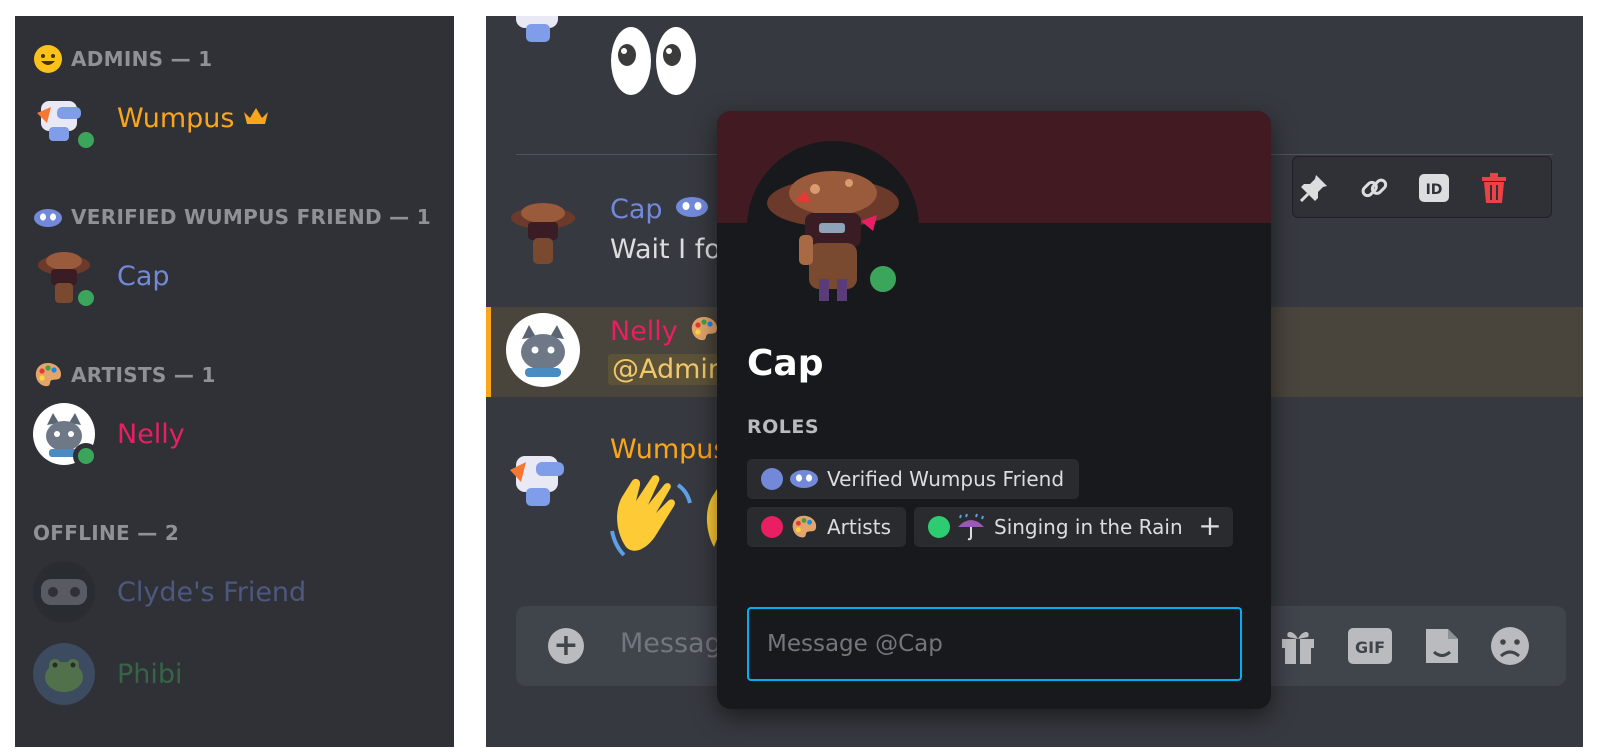 The height and width of the screenshot is (755, 1600). What do you see at coordinates (212, 592) in the screenshot?
I see `member-name: Clyde's Friend` at bounding box center [212, 592].